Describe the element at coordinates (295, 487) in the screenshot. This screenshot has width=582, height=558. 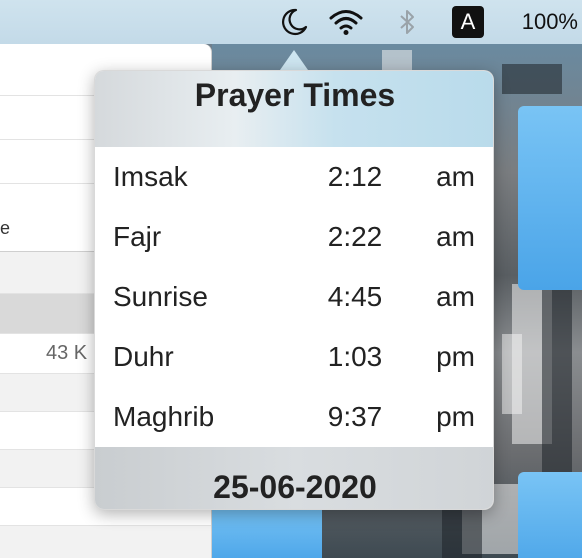
I see `current-date: 25-06-2020` at that location.